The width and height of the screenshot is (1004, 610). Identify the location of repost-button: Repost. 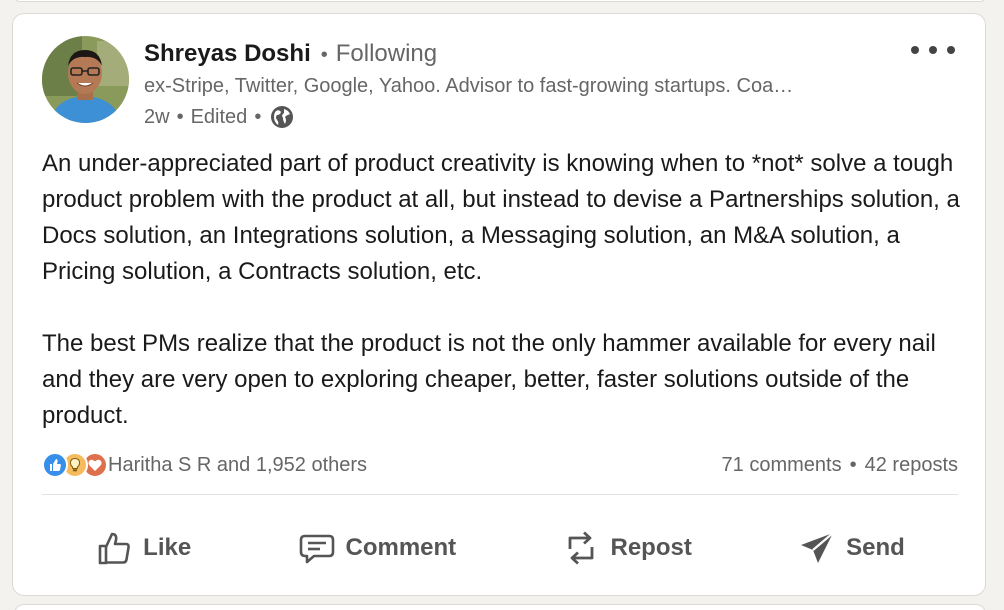
(626, 548).